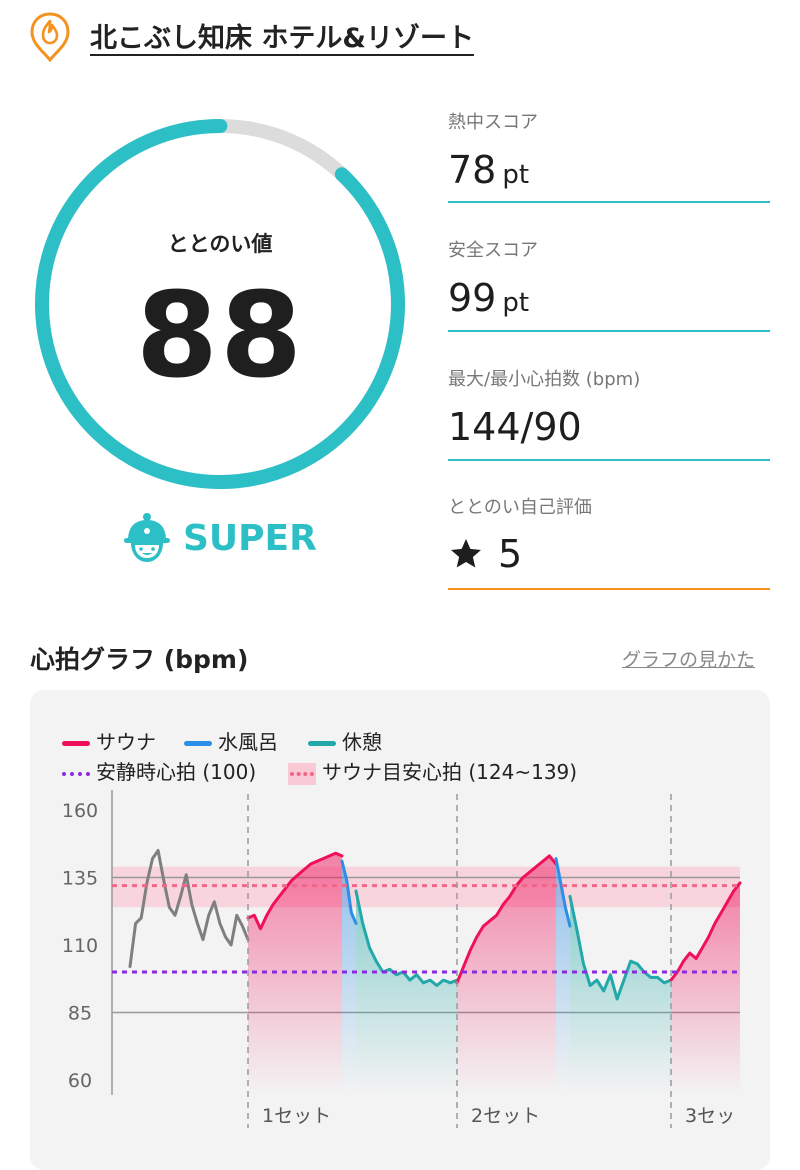  I want to click on y-tick-label: 160, so click(80, 811).